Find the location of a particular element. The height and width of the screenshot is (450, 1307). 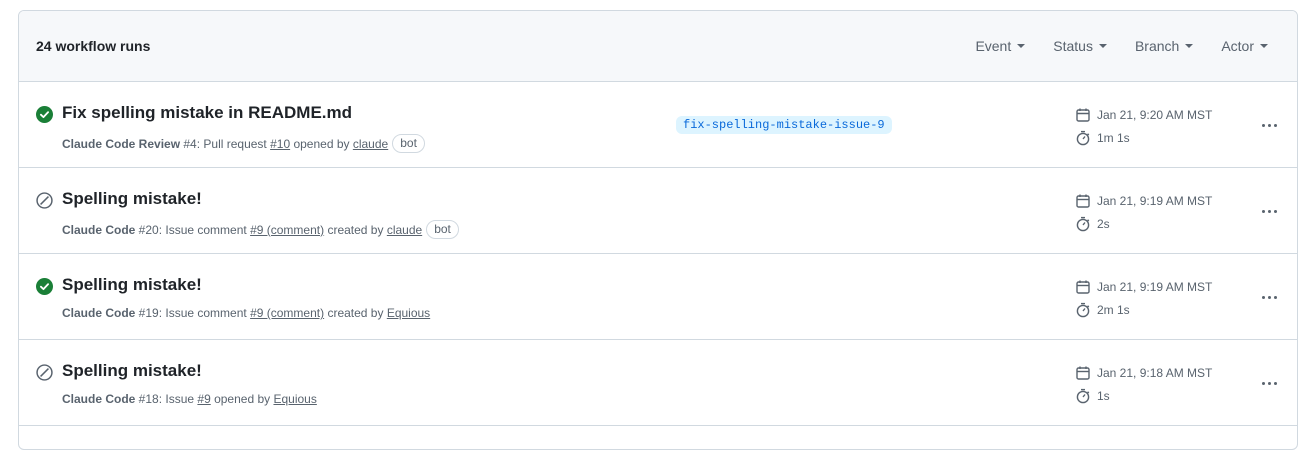

filter-label: Branch is located at coordinates (1157, 46).